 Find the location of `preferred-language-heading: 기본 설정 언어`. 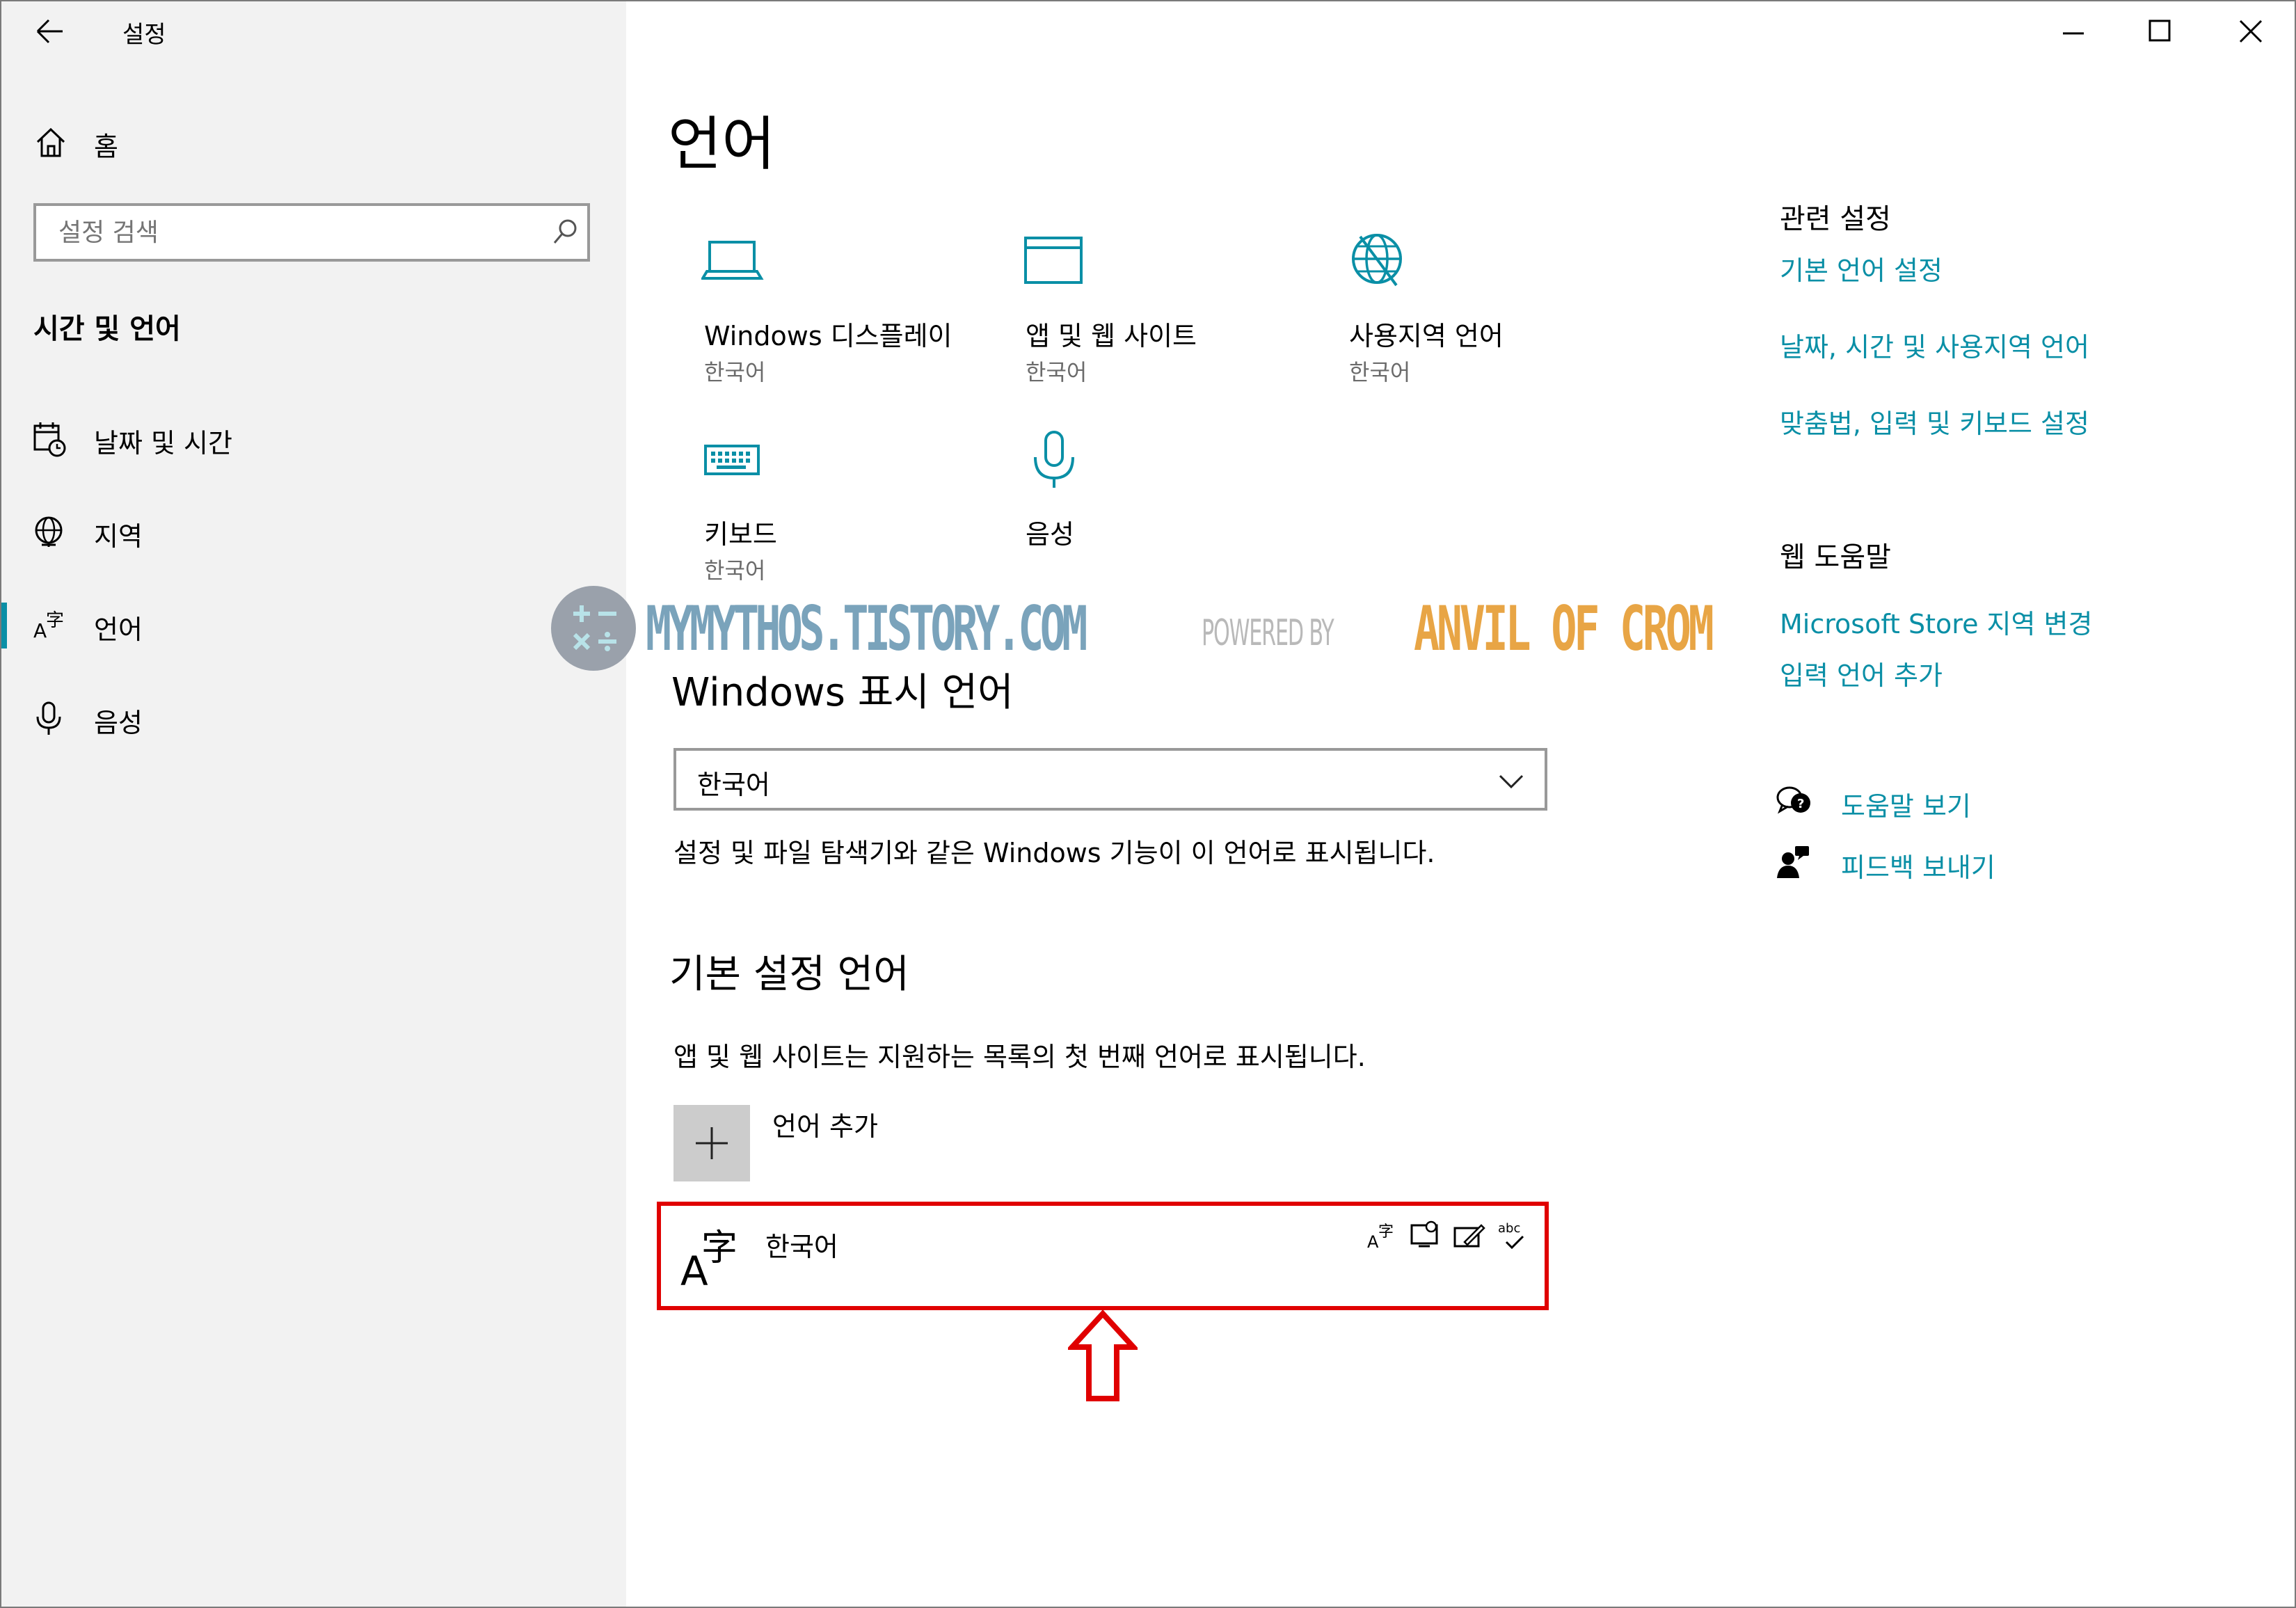

preferred-language-heading: 기본 설정 언어 is located at coordinates (789, 974).